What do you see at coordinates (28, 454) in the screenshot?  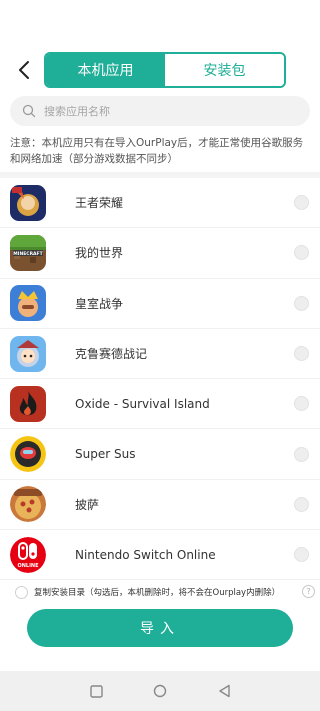 I see `super-sus-icon` at bounding box center [28, 454].